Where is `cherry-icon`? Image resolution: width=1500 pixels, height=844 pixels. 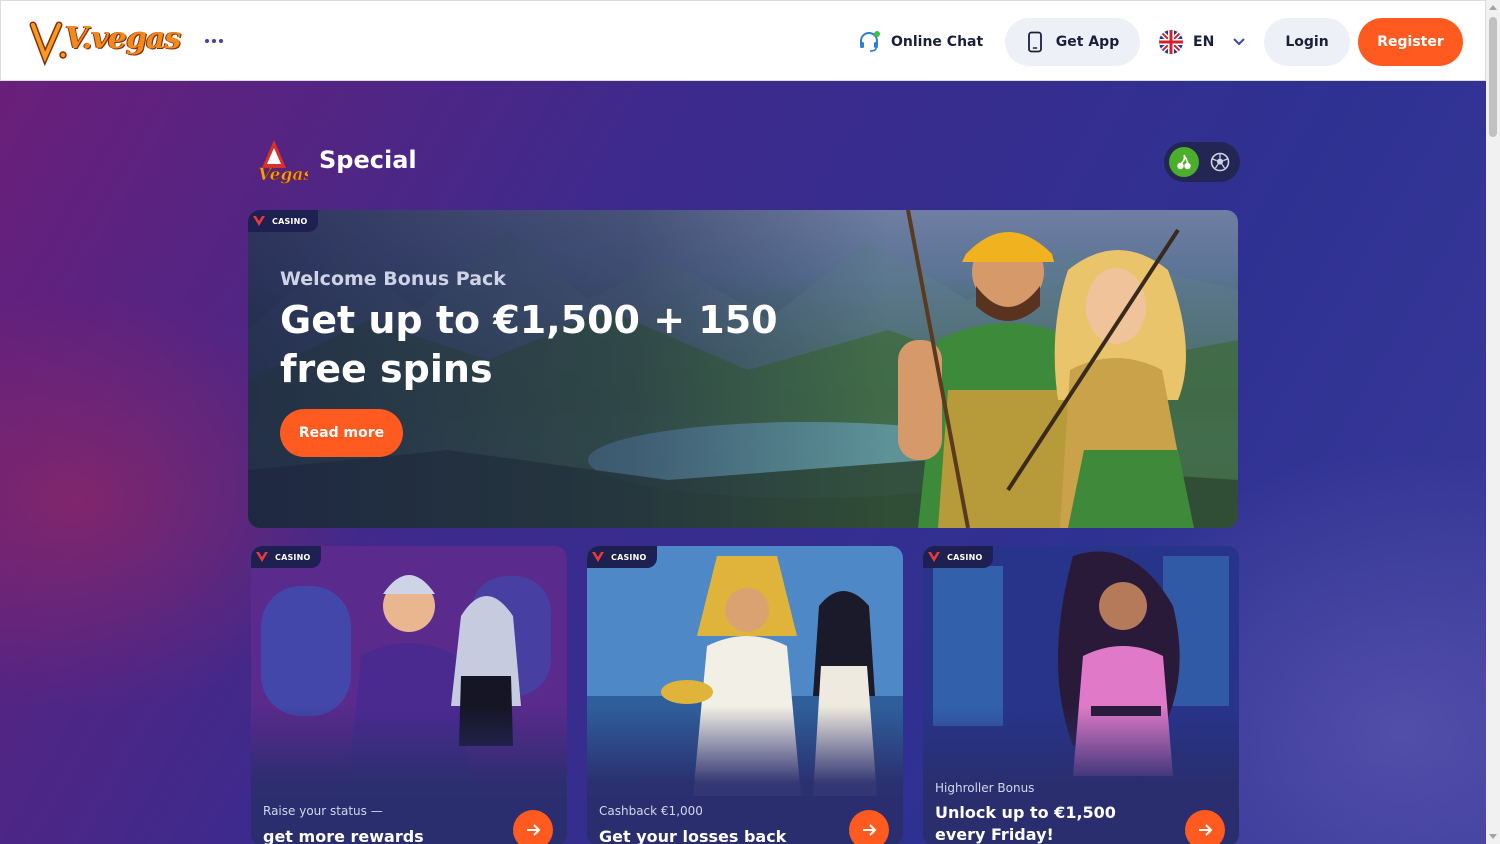 cherry-icon is located at coordinates (1184, 162).